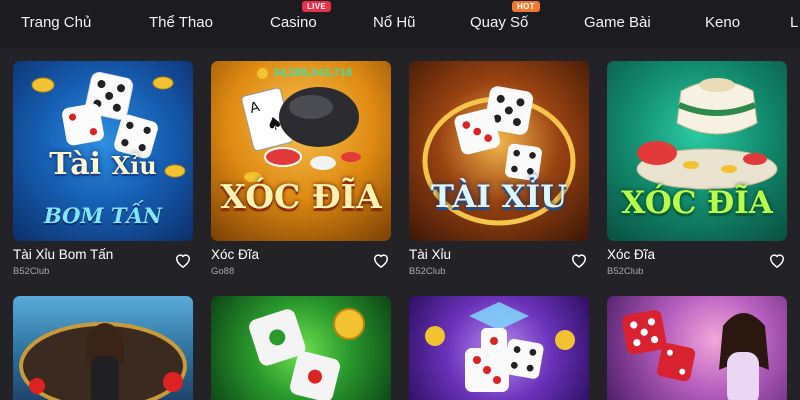 Image resolution: width=800 pixels, height=400 pixels. What do you see at coordinates (262, 73) in the screenshot?
I see `coin-icon` at bounding box center [262, 73].